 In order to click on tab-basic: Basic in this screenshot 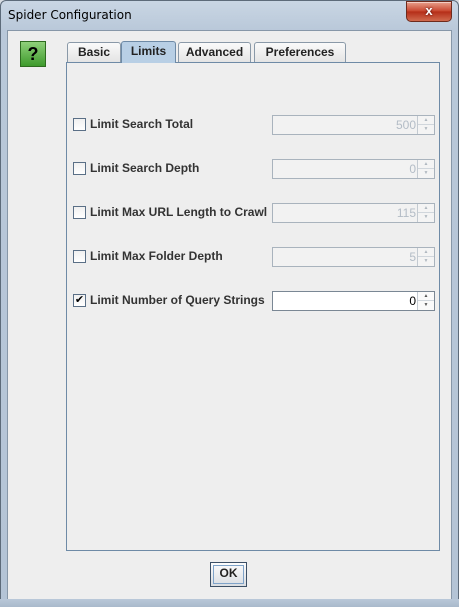, I will do `click(94, 52)`.